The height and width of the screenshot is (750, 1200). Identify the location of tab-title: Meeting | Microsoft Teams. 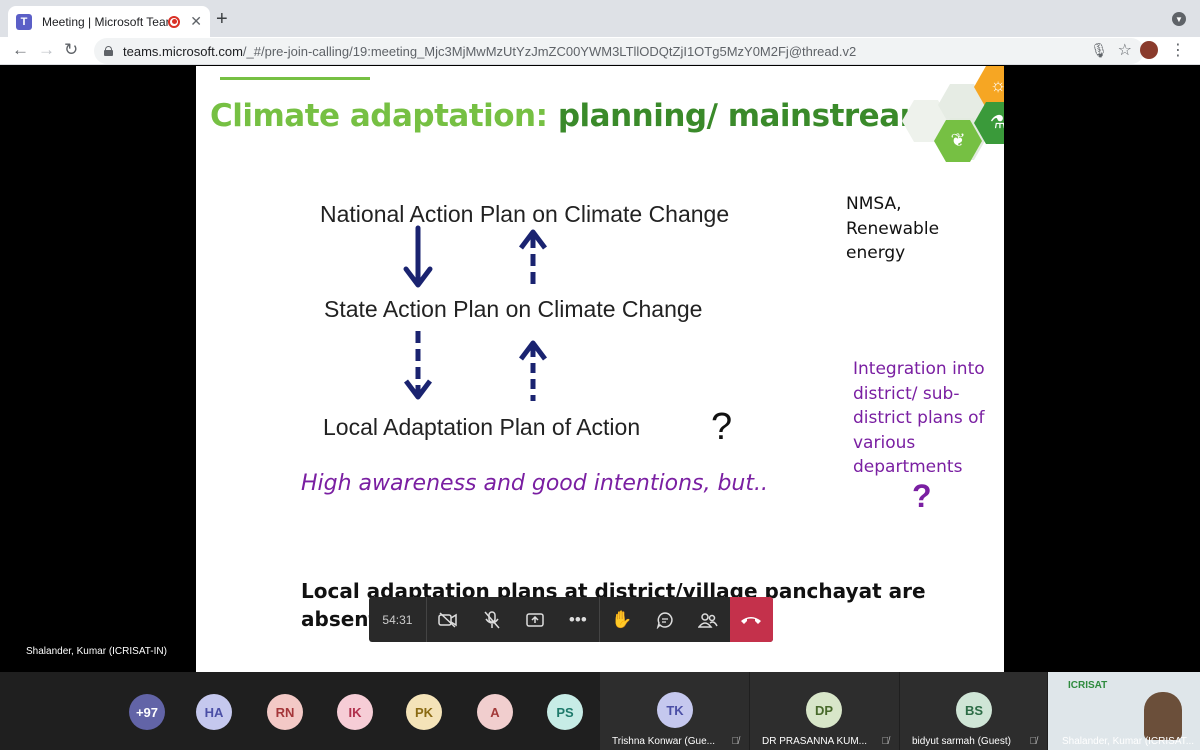
(105, 21).